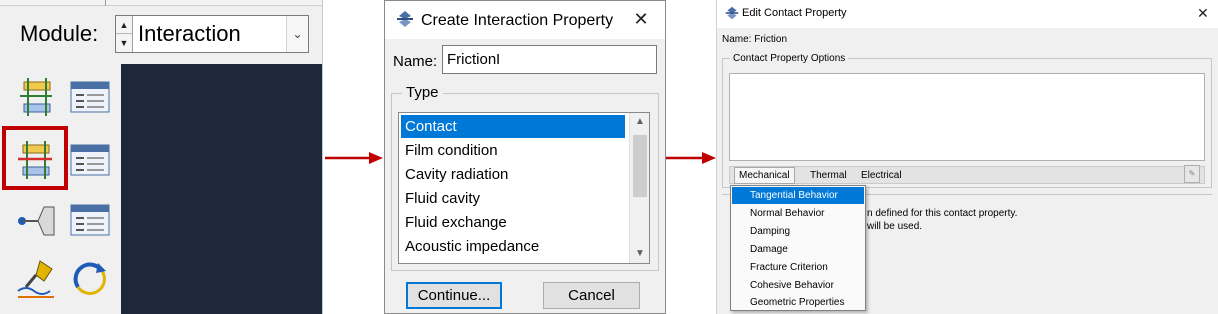 This screenshot has height=314, width=1218. What do you see at coordinates (798, 285) in the screenshot?
I see `menu-item-cohesive-behavior: Cohesive Behavior` at bounding box center [798, 285].